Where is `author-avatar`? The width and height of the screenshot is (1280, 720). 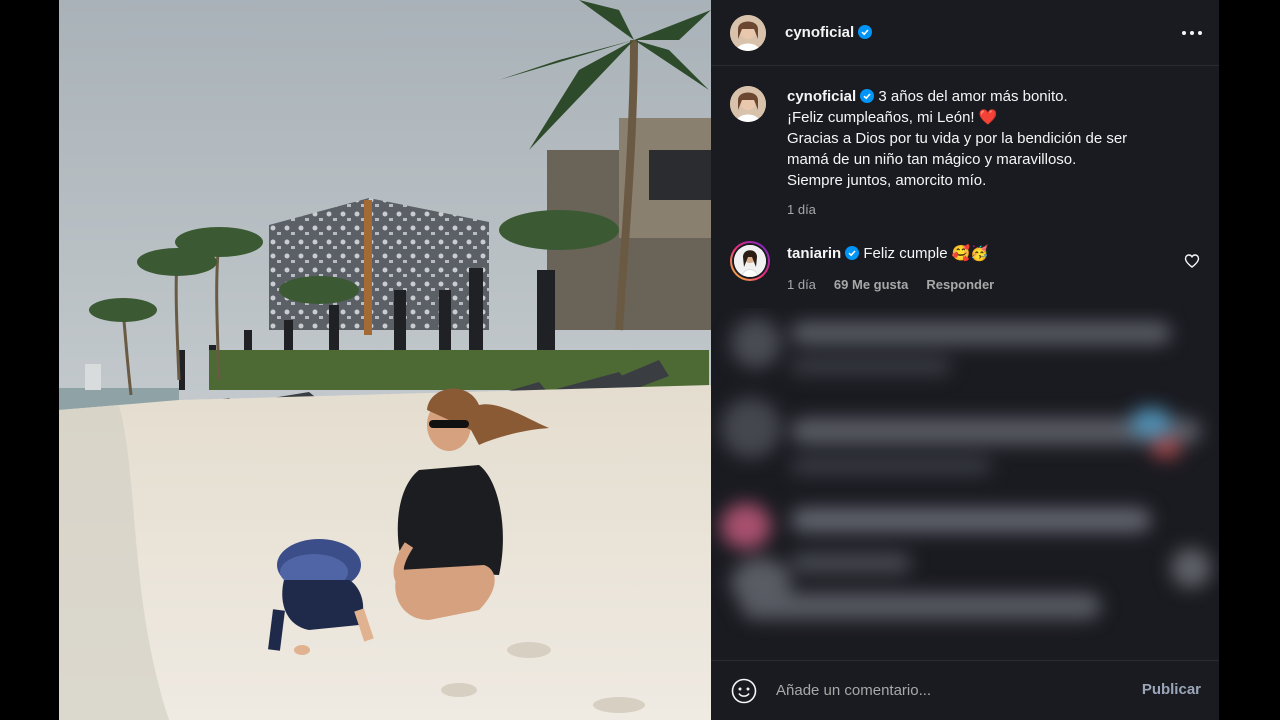 author-avatar is located at coordinates (748, 32).